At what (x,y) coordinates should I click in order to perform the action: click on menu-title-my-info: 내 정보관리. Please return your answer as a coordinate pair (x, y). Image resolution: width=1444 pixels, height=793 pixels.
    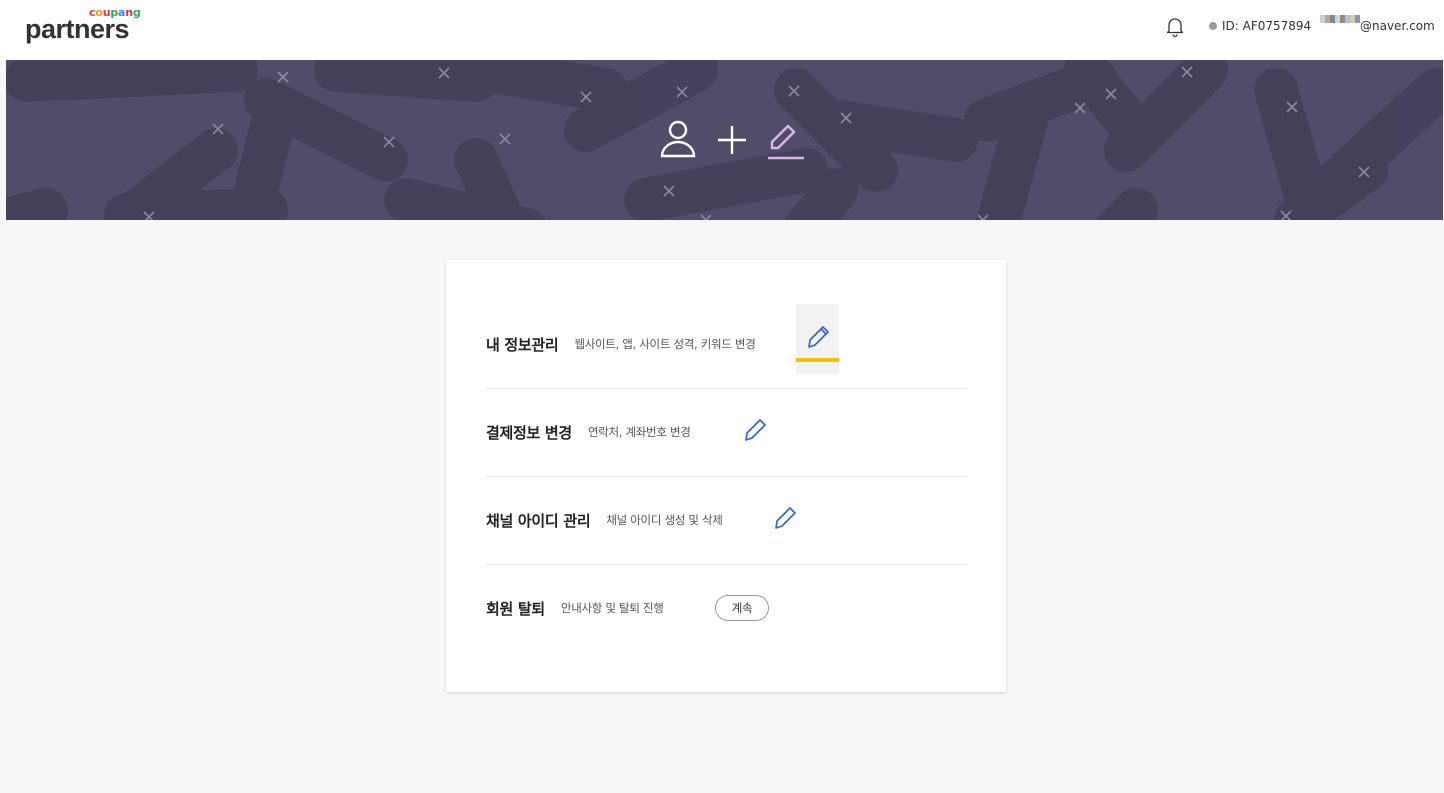
    Looking at the image, I should click on (522, 344).